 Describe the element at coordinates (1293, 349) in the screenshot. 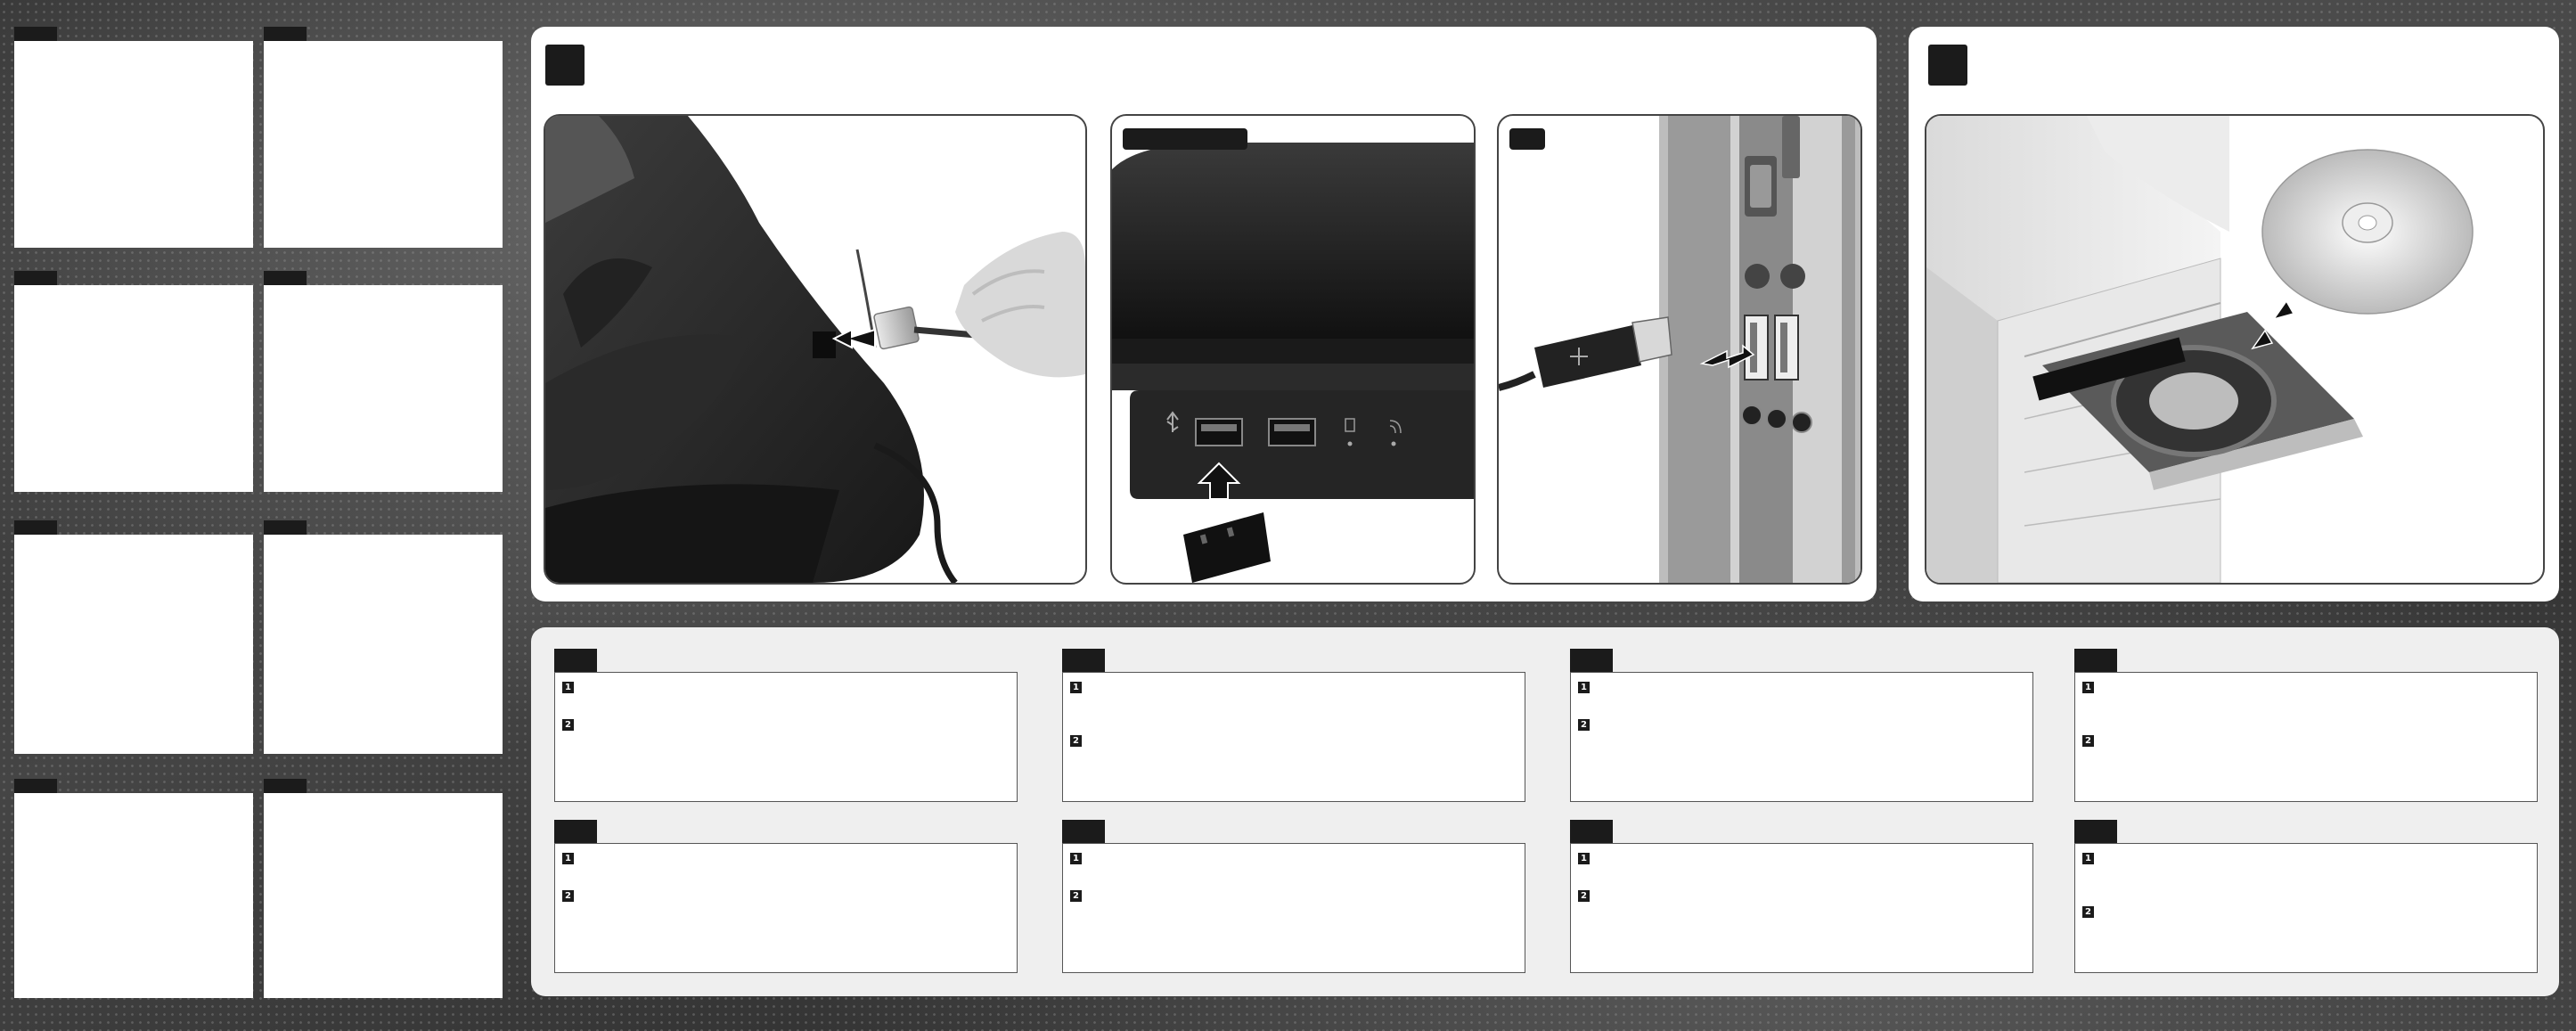

I see `console-usb-illustration` at that location.